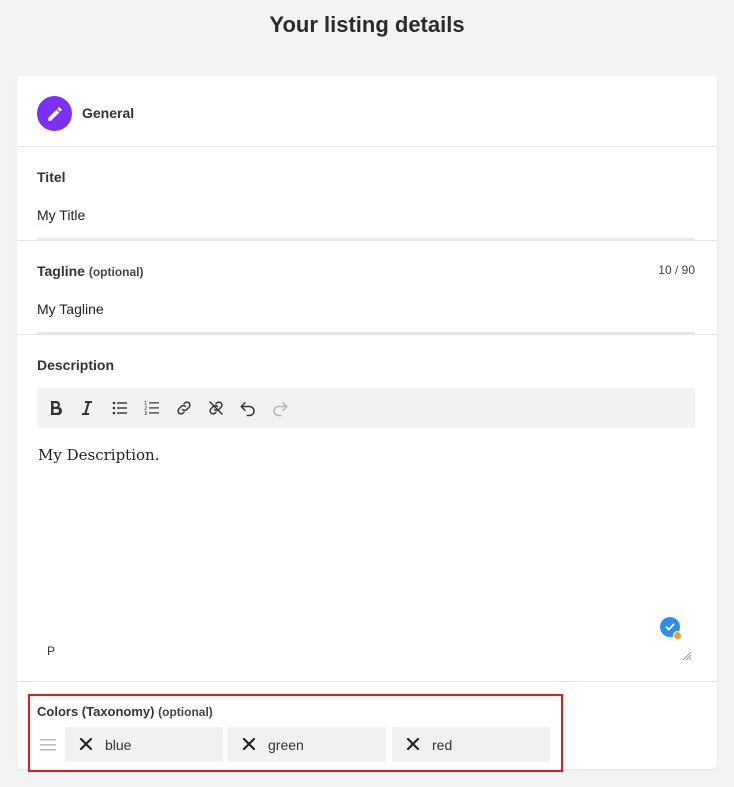 The image size is (734, 787). What do you see at coordinates (184, 408) in the screenshot?
I see `link-icon` at bounding box center [184, 408].